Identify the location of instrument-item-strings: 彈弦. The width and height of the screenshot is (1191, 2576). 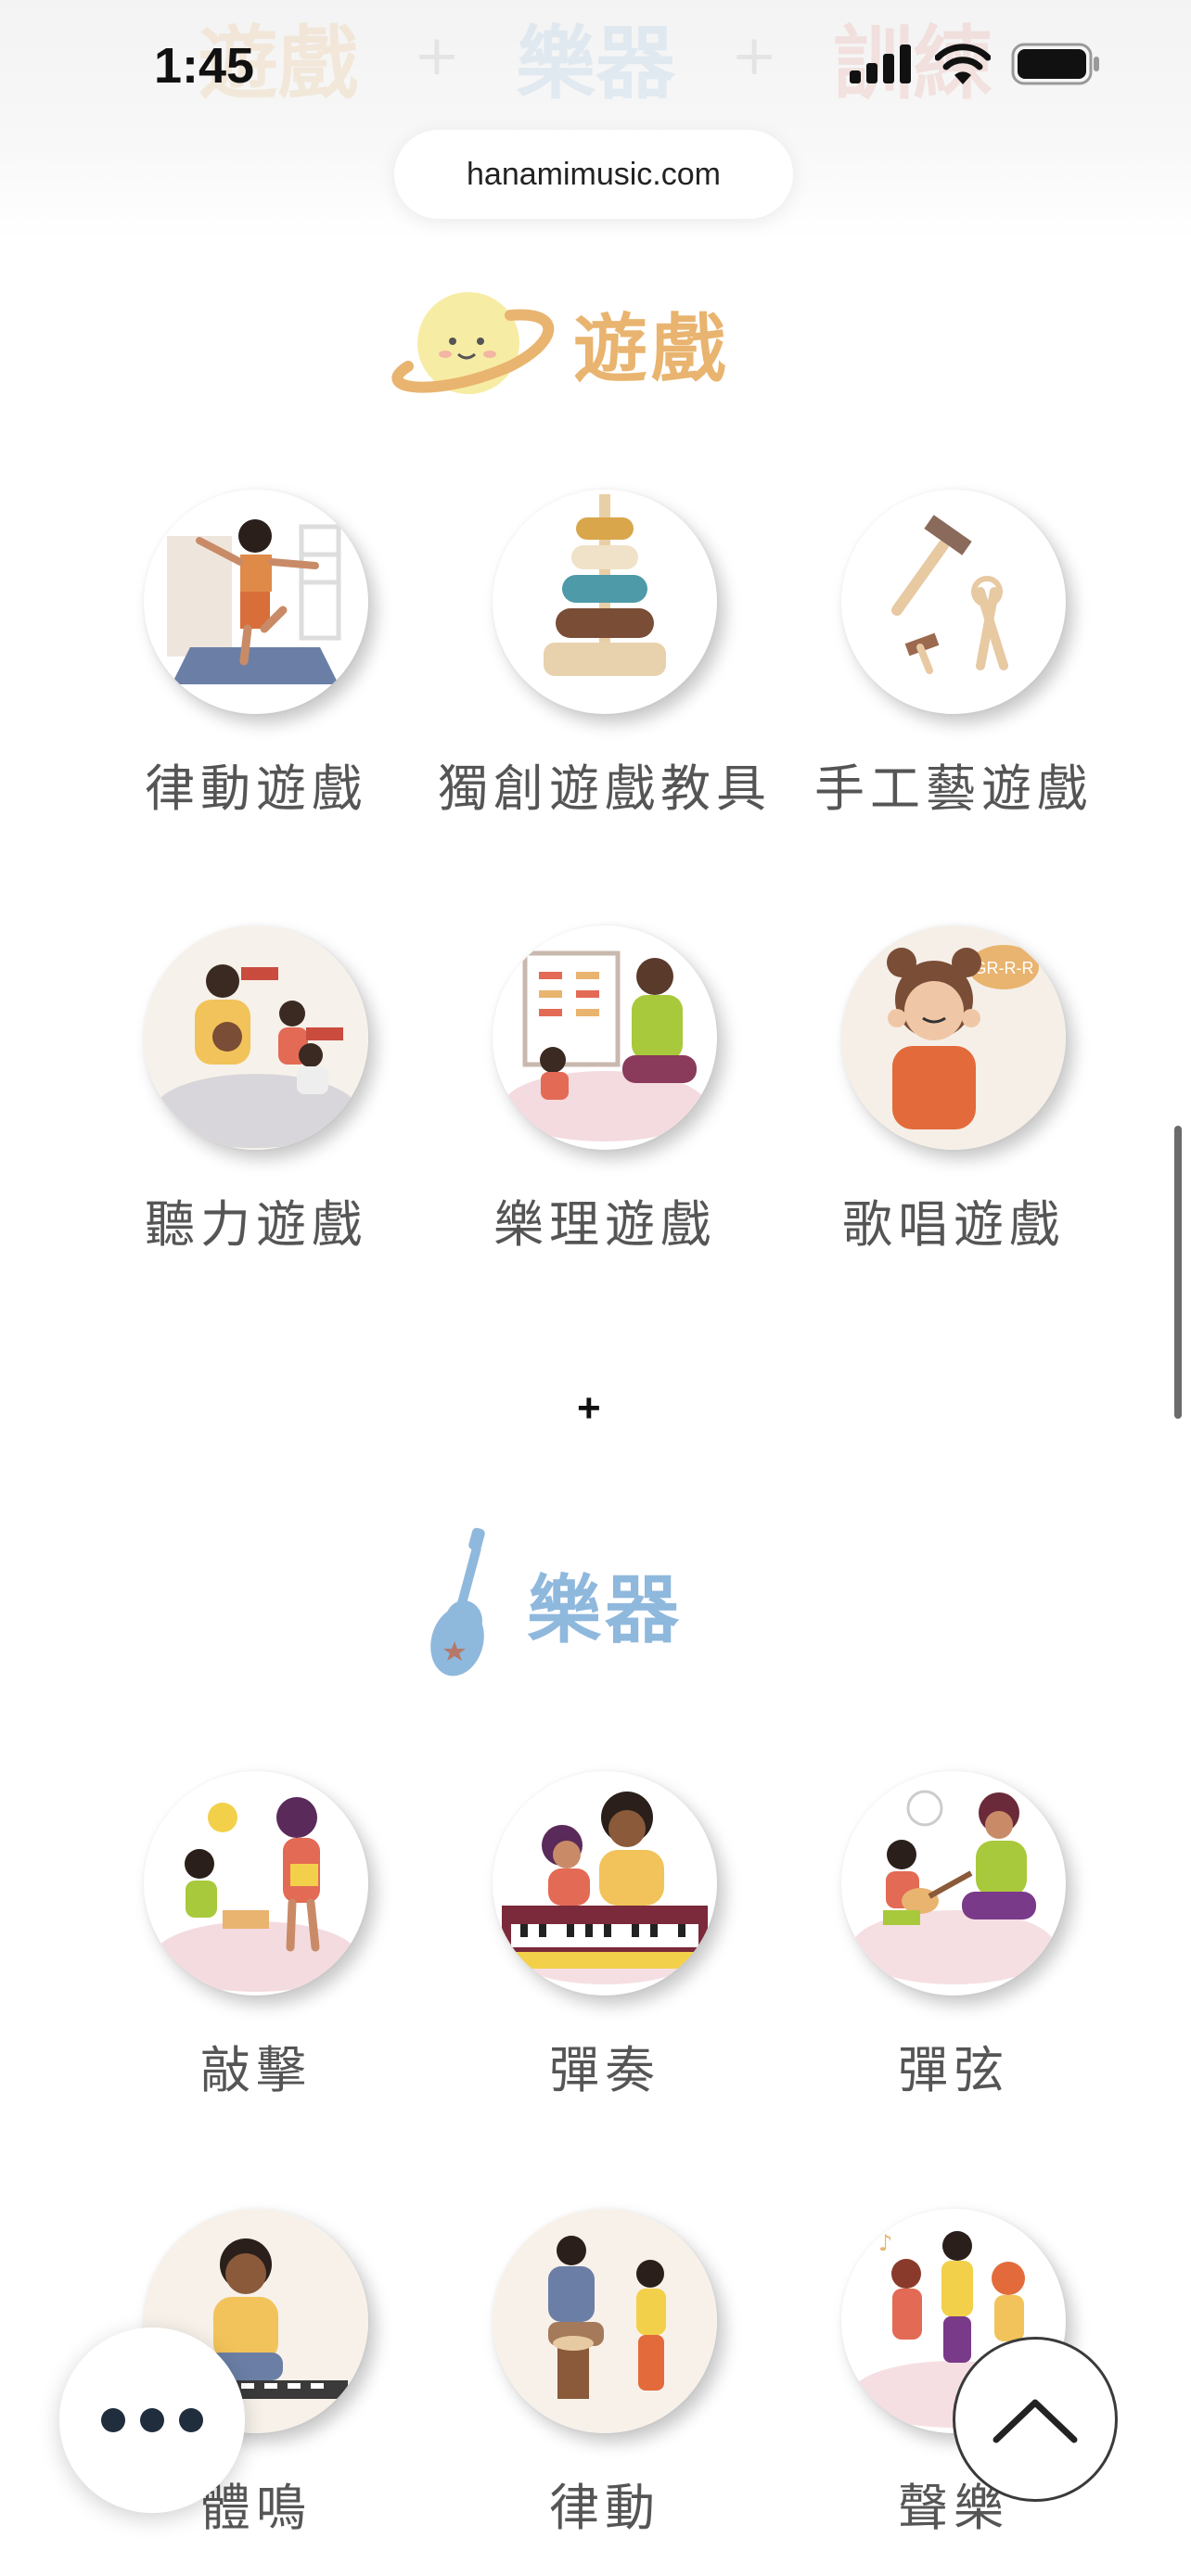
(953, 1937).